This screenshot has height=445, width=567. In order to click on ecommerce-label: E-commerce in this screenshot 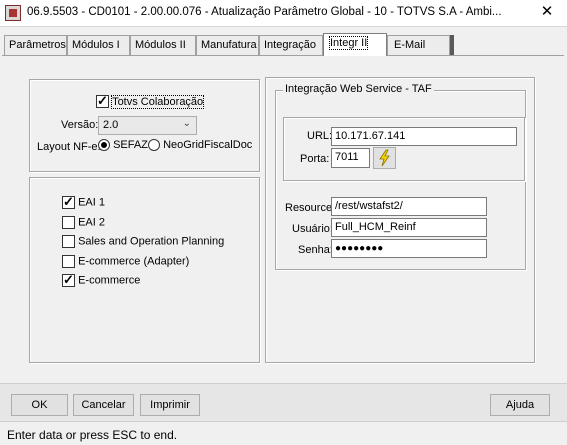, I will do `click(109, 280)`.